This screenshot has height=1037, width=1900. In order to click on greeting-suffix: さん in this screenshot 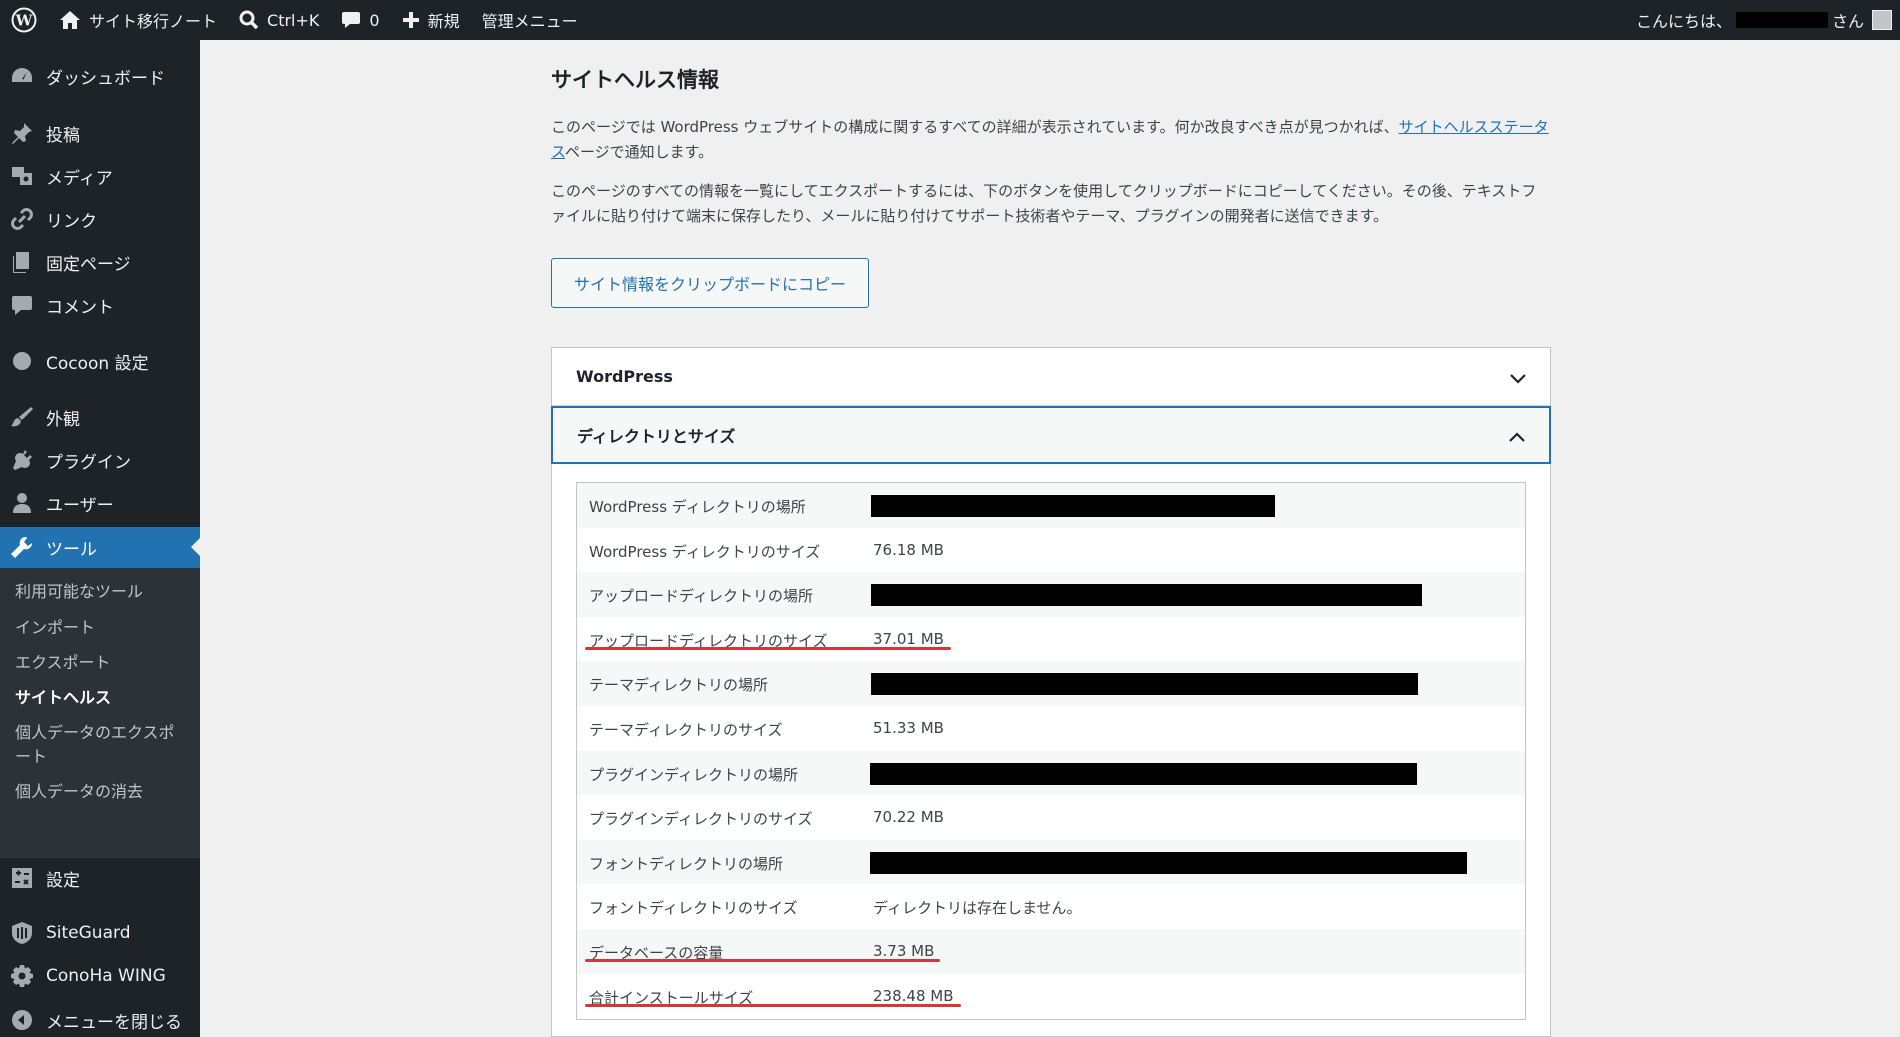, I will do `click(1847, 21)`.